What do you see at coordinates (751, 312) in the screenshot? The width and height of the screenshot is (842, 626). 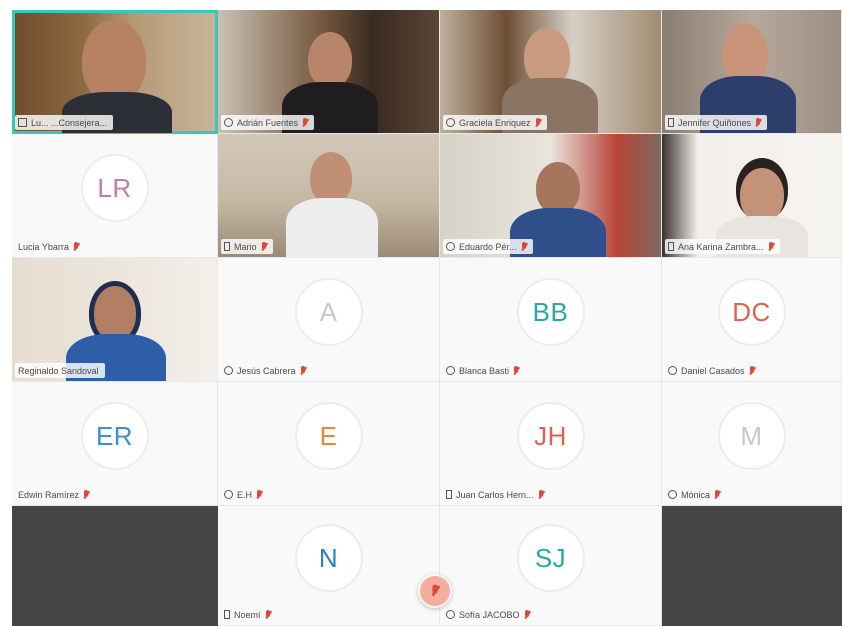 I see `participant-avatar: DC` at bounding box center [751, 312].